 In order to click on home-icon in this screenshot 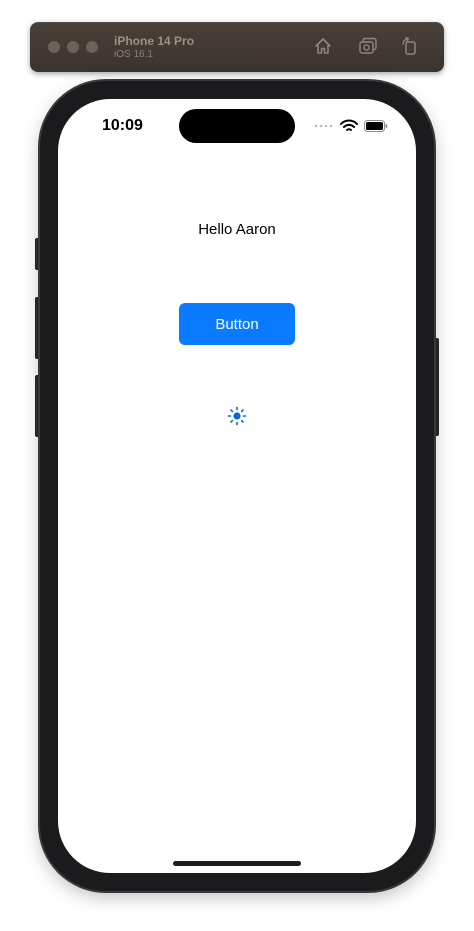, I will do `click(323, 46)`.